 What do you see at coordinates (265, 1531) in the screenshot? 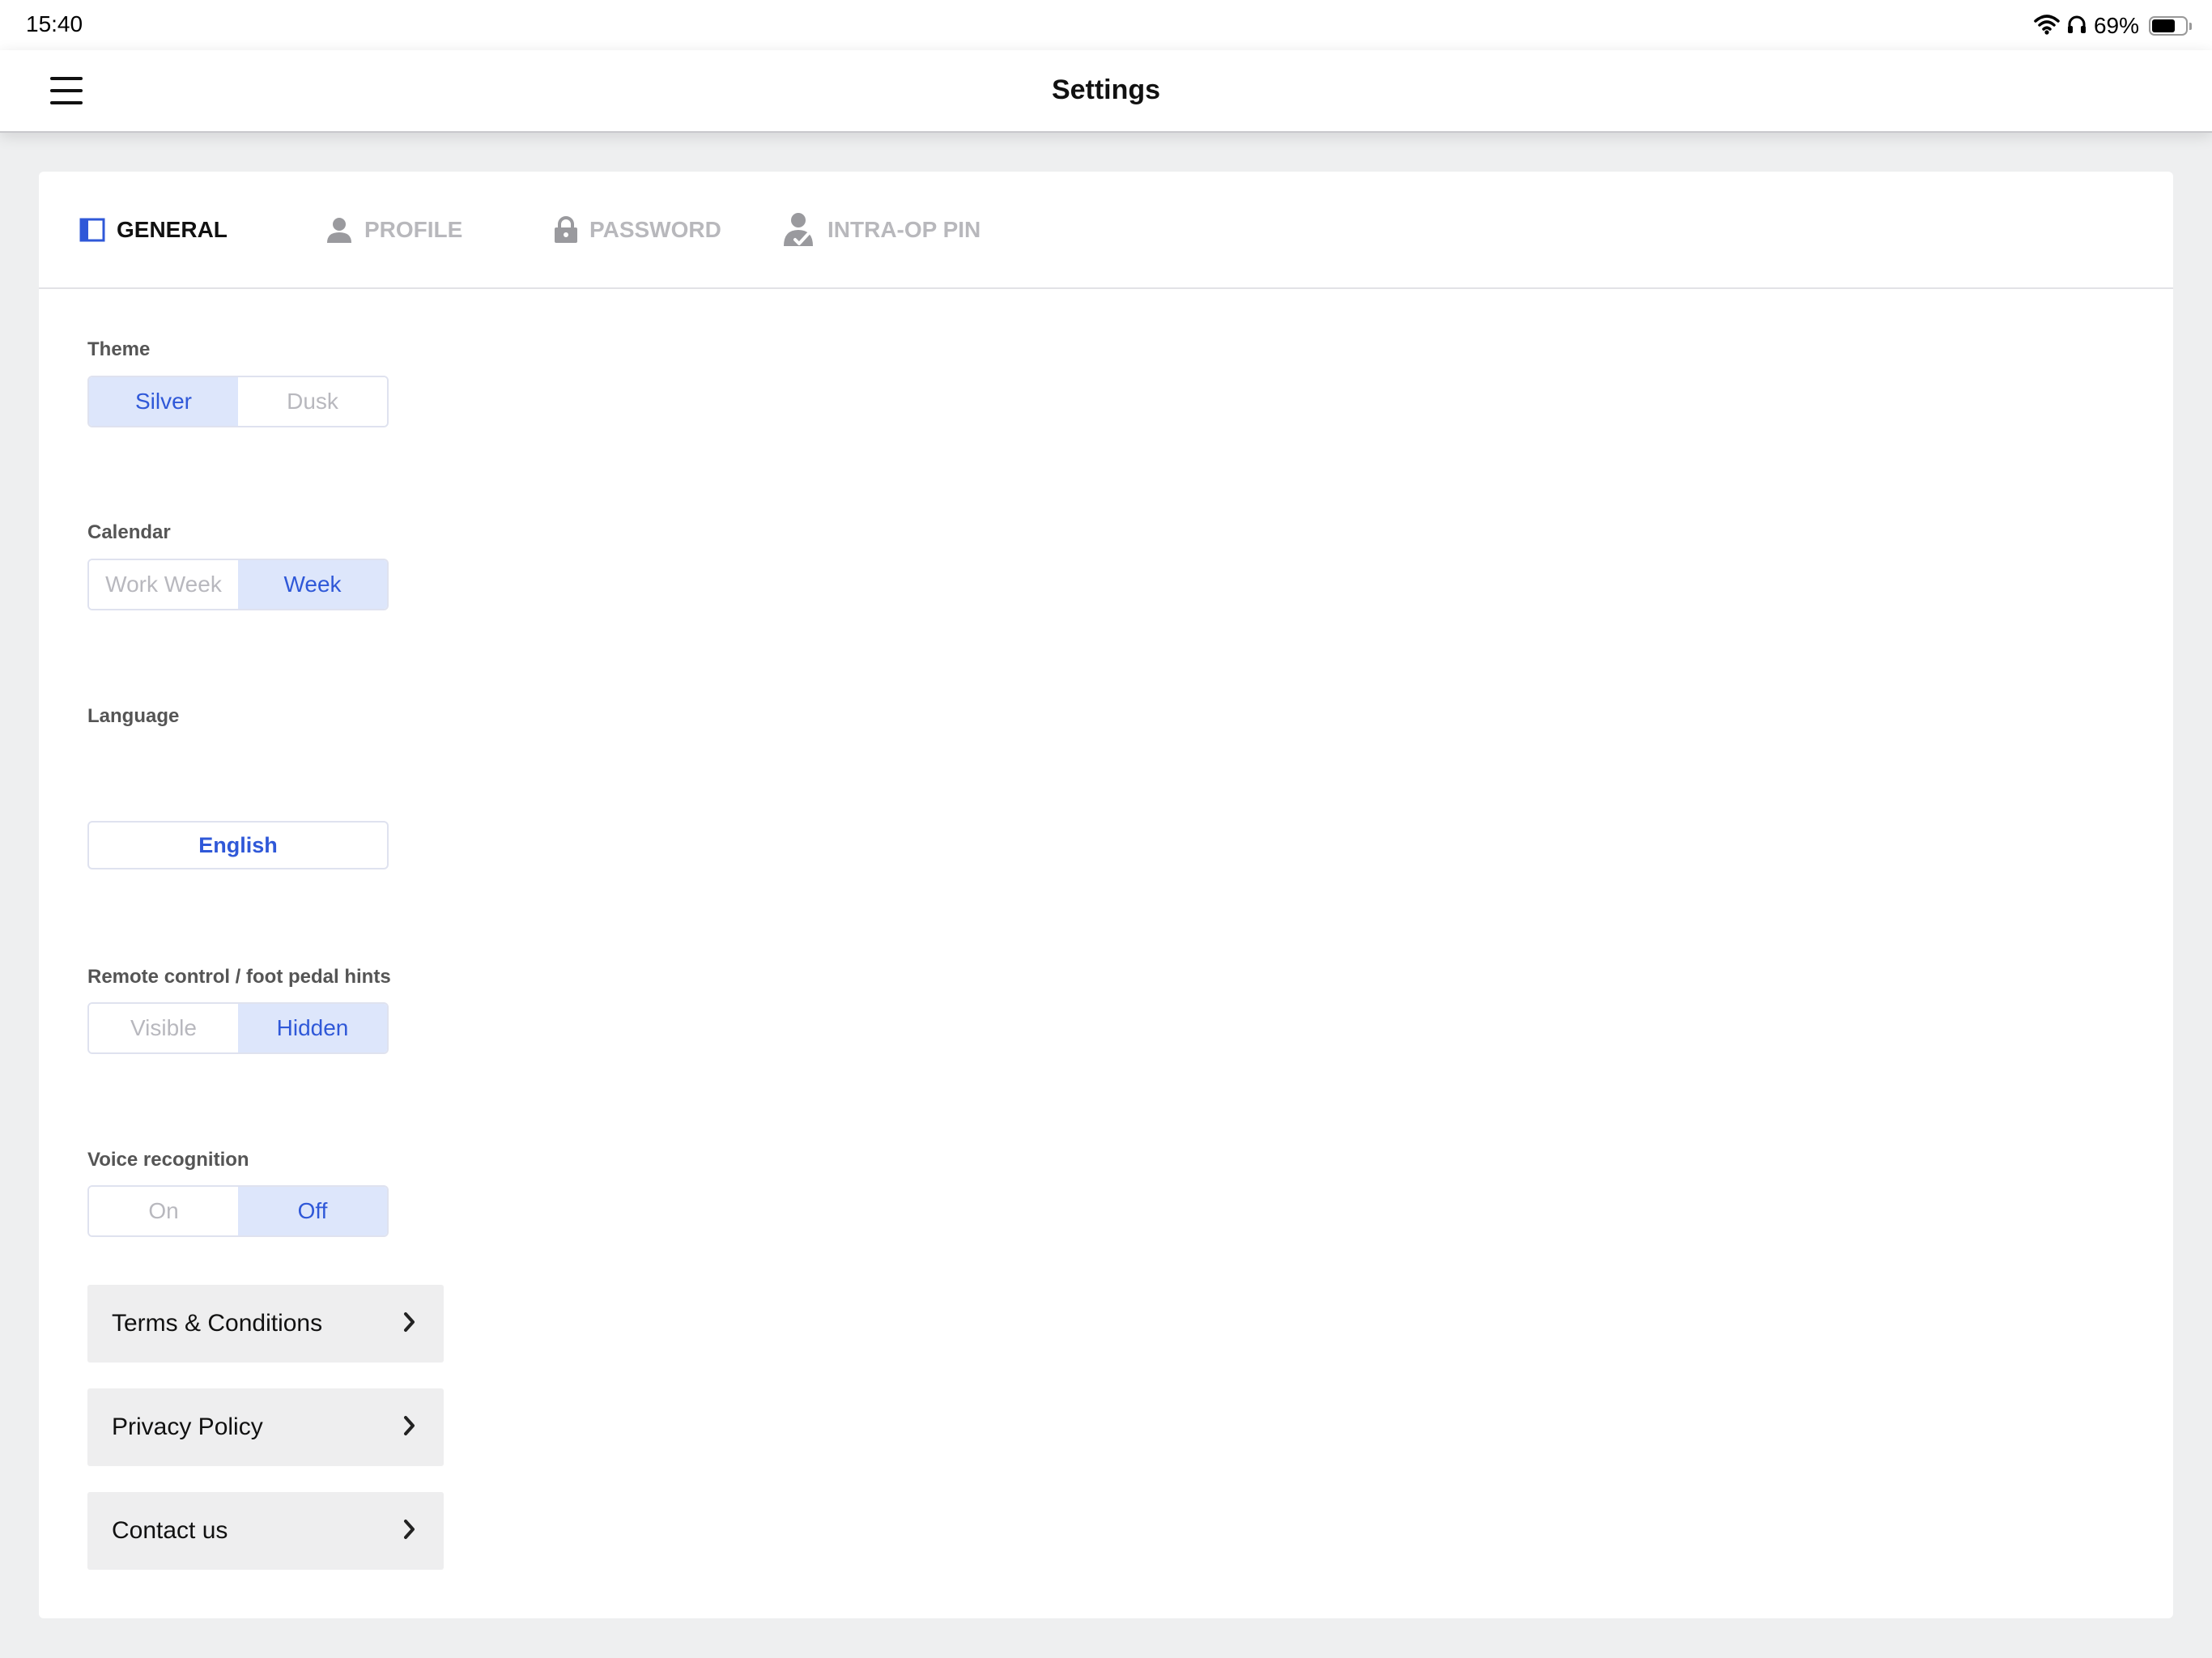
I see `contact-us-link: Contact us` at bounding box center [265, 1531].